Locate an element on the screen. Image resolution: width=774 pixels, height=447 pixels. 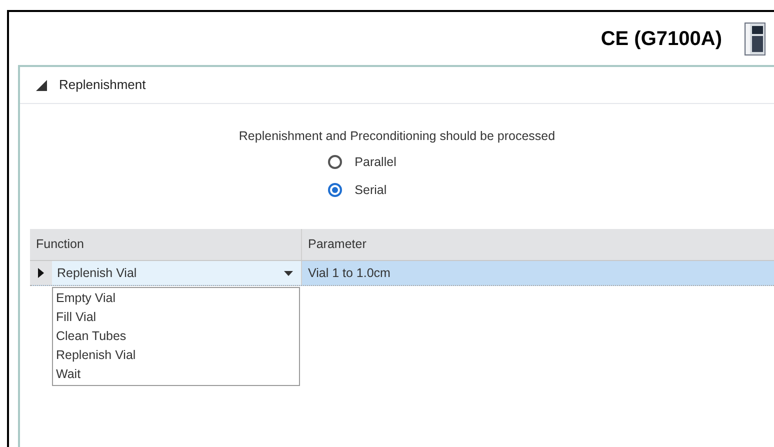
function-combobox: Replenish Vial is located at coordinates (177, 273).